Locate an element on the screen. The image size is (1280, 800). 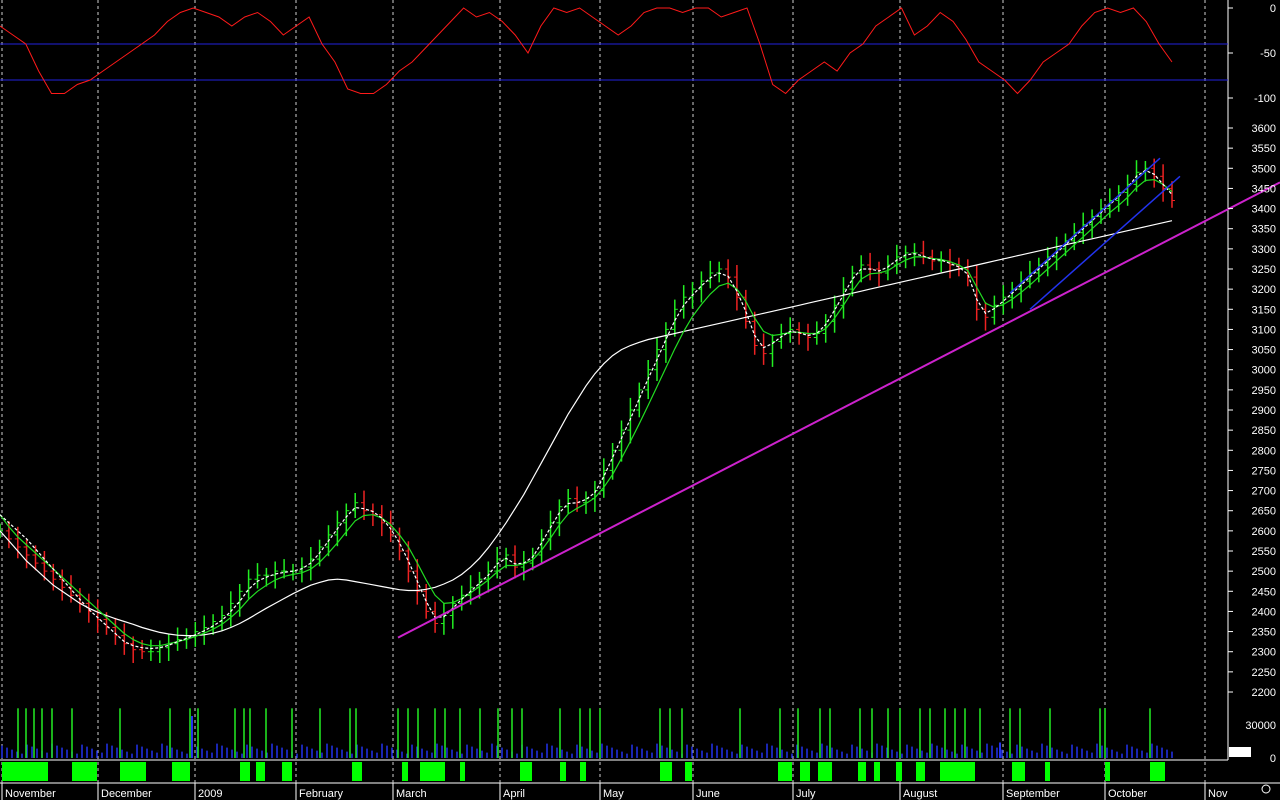
price-tick-16: 2800 is located at coordinates (1264, 451).